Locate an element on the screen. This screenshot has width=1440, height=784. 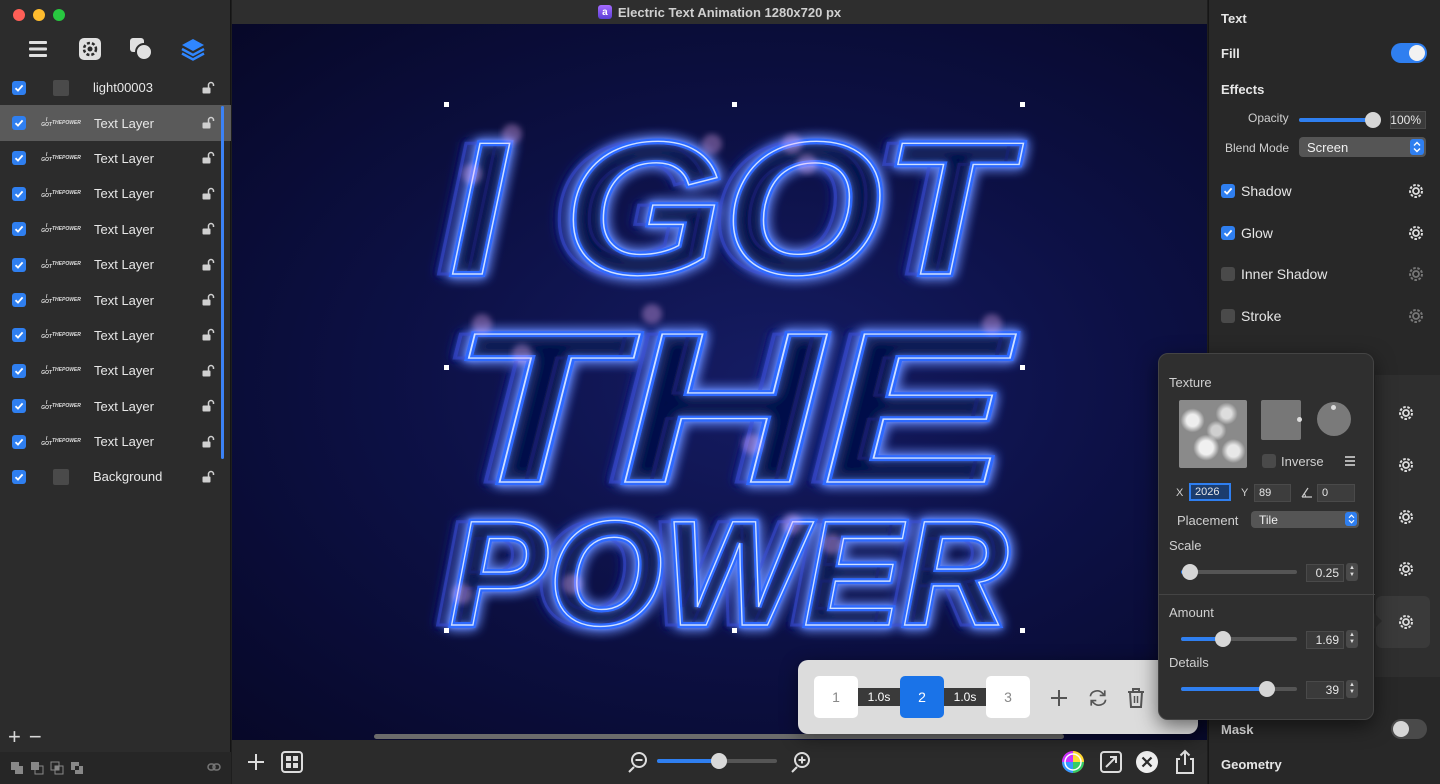
share-icon is located at coordinates (1185, 761).